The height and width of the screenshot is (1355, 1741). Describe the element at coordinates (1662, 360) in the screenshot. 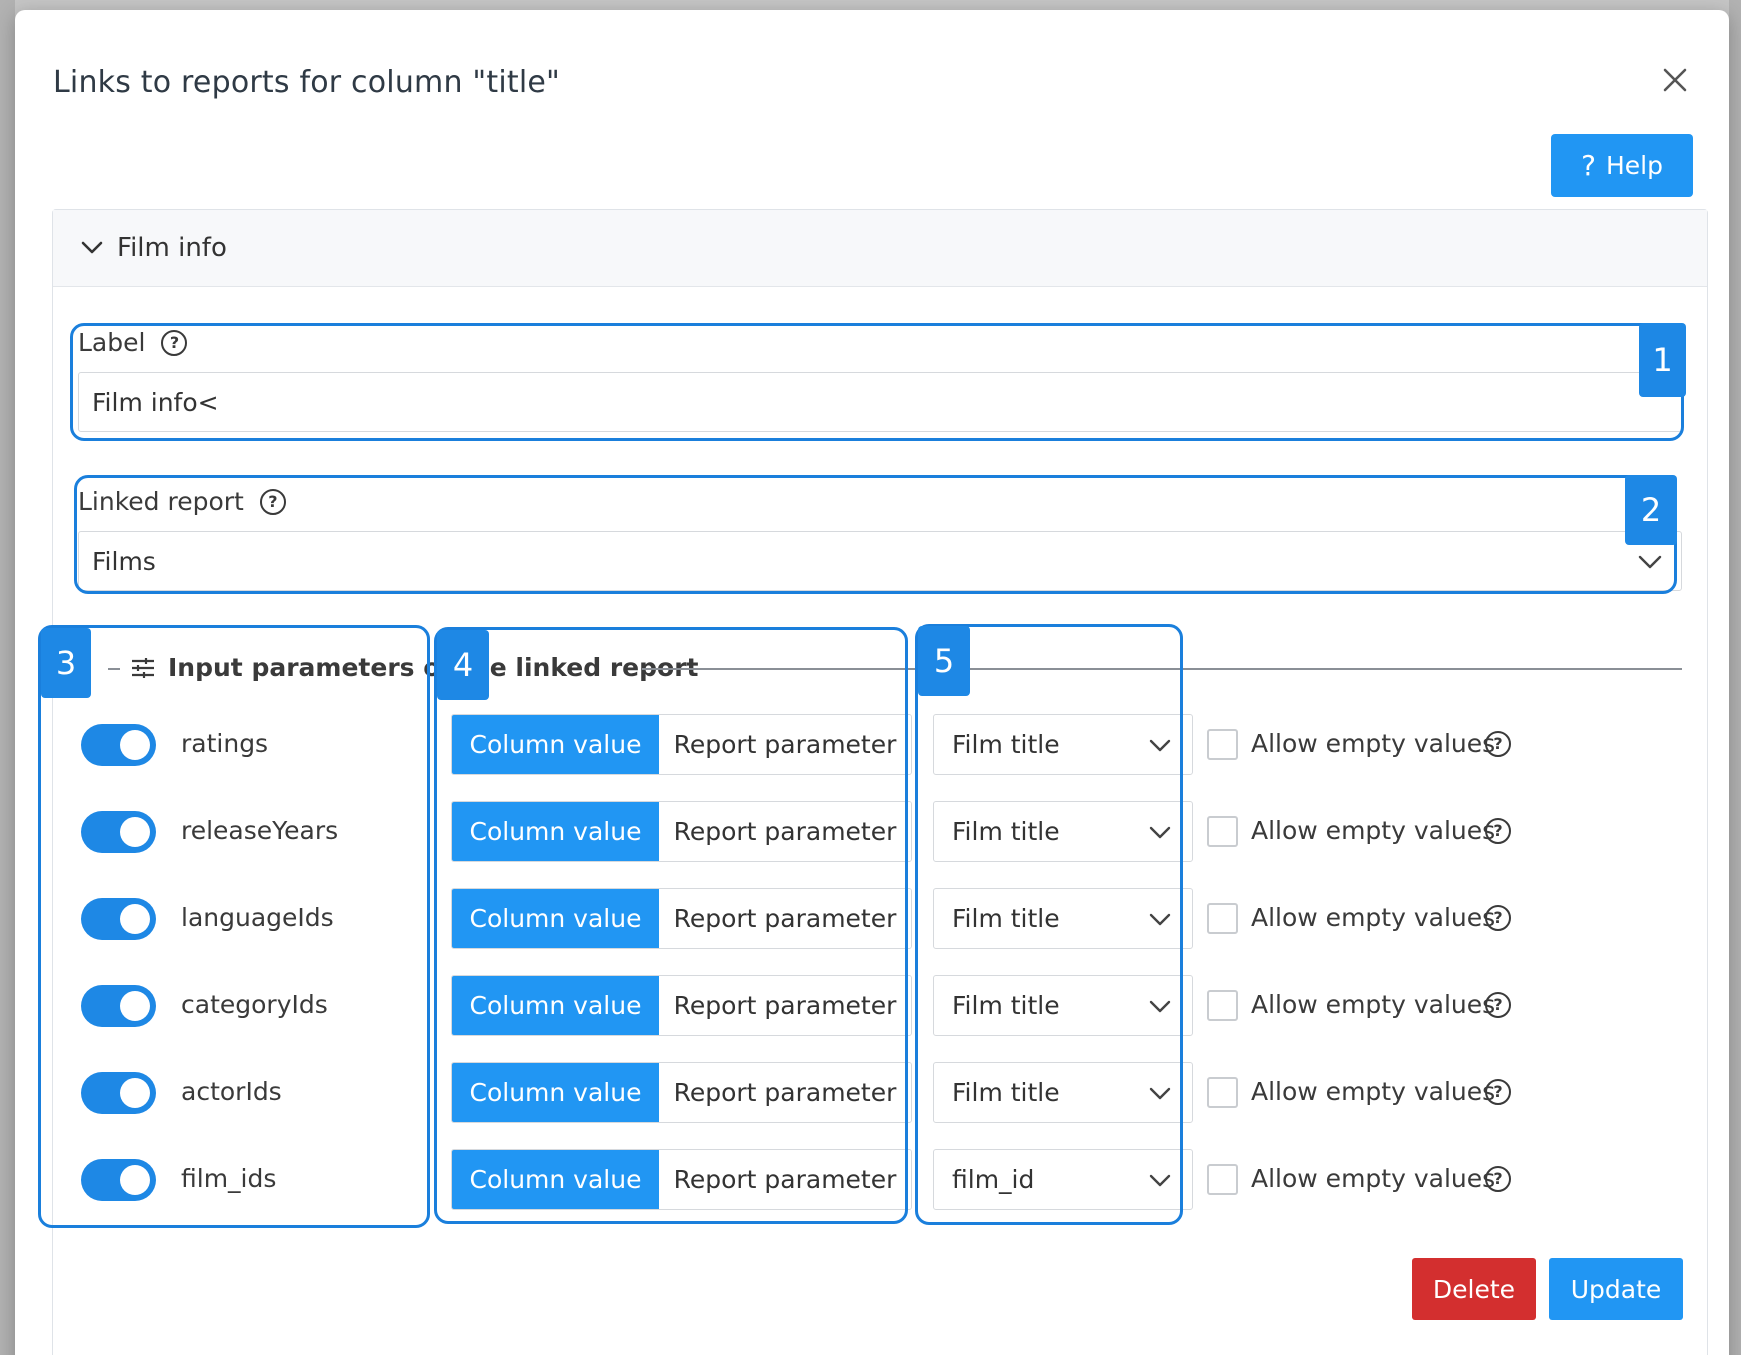

I see `annotation-number: 1` at that location.